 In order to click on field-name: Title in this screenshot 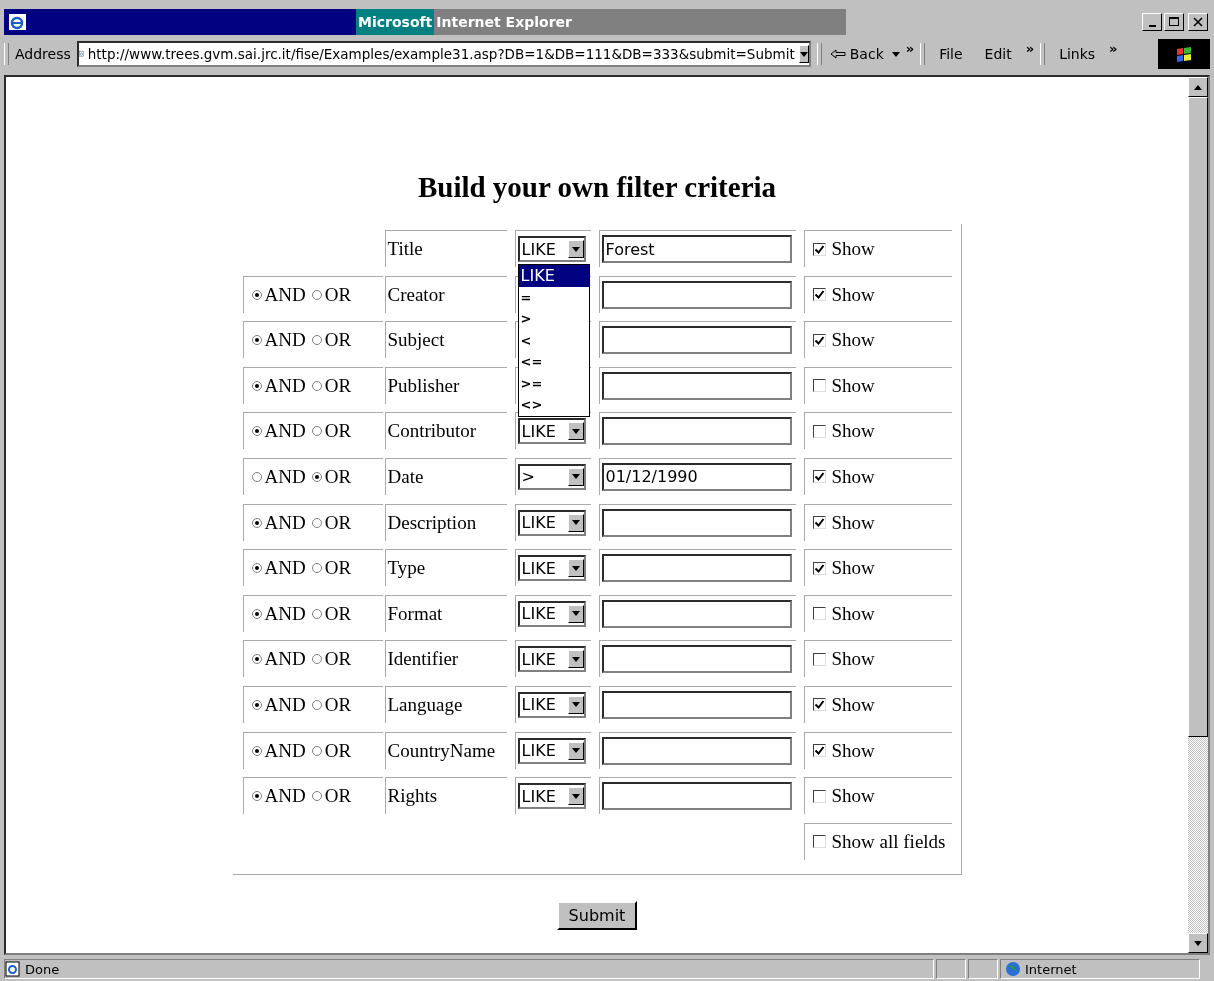, I will do `click(445, 248)`.